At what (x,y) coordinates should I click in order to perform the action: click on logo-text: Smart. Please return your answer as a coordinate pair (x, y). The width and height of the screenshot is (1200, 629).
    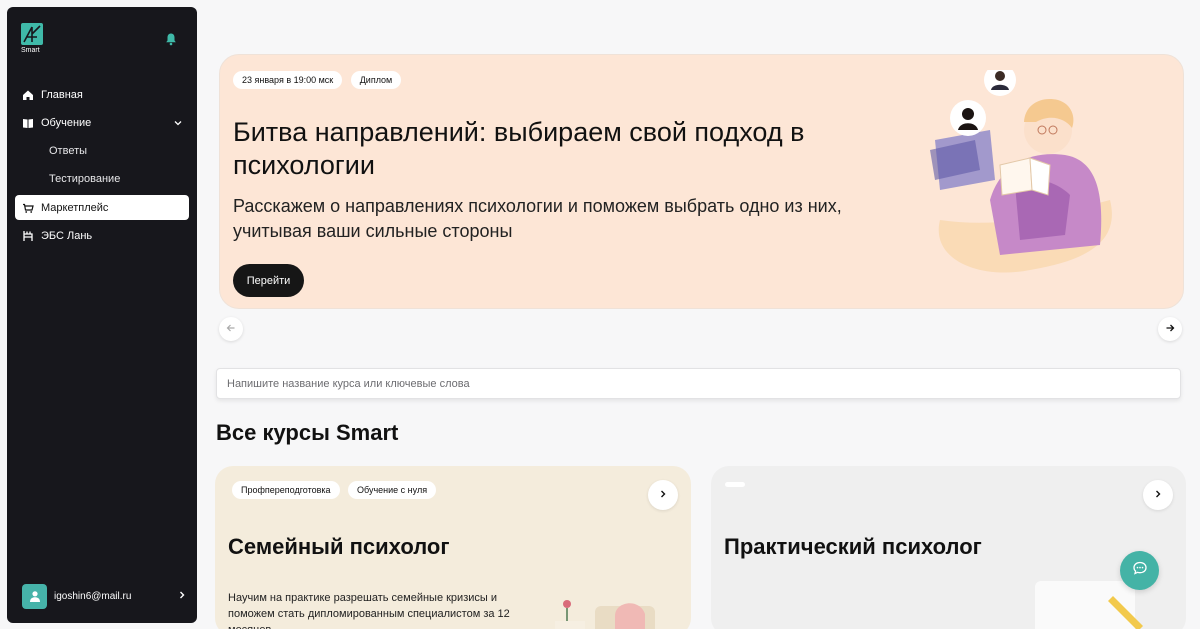
    Looking at the image, I should click on (30, 50).